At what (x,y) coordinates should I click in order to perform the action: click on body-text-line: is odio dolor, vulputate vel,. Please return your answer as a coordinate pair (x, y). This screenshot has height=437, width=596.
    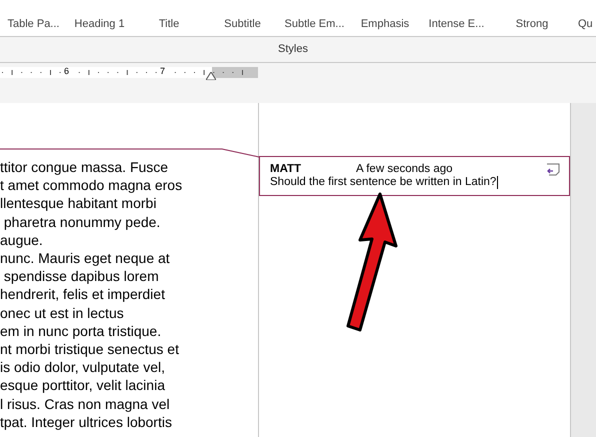
    Looking at the image, I should click on (83, 367).